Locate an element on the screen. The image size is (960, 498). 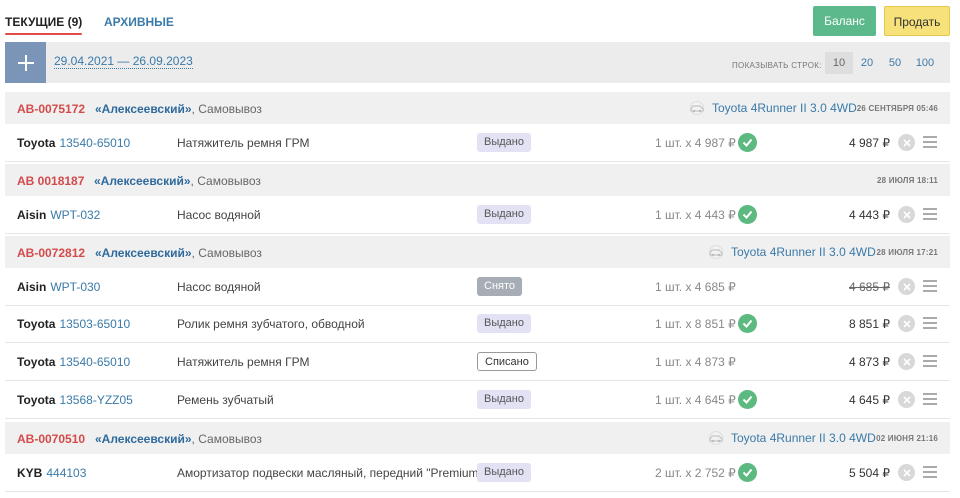
item-quantity-price: 1 шт. x 4 987 ₽ is located at coordinates (695, 143).